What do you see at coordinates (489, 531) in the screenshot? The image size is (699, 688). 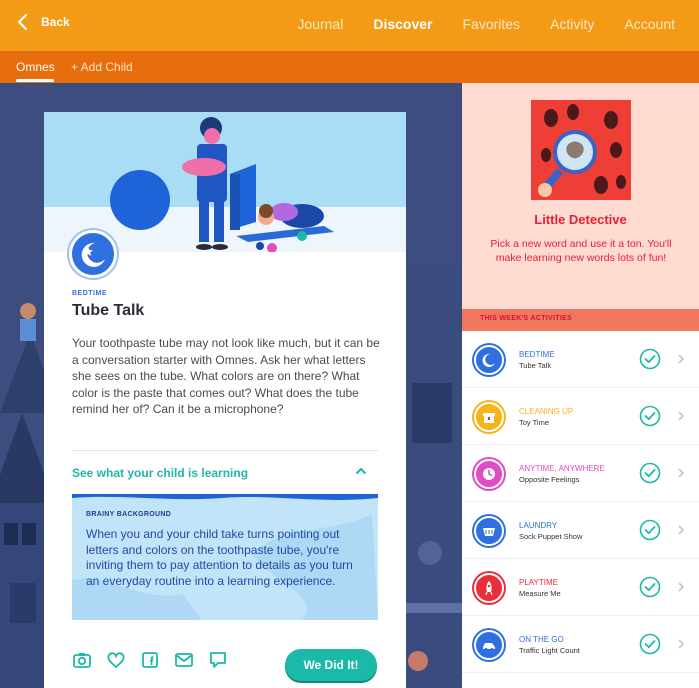 I see `laundry-basket-icon` at bounding box center [489, 531].